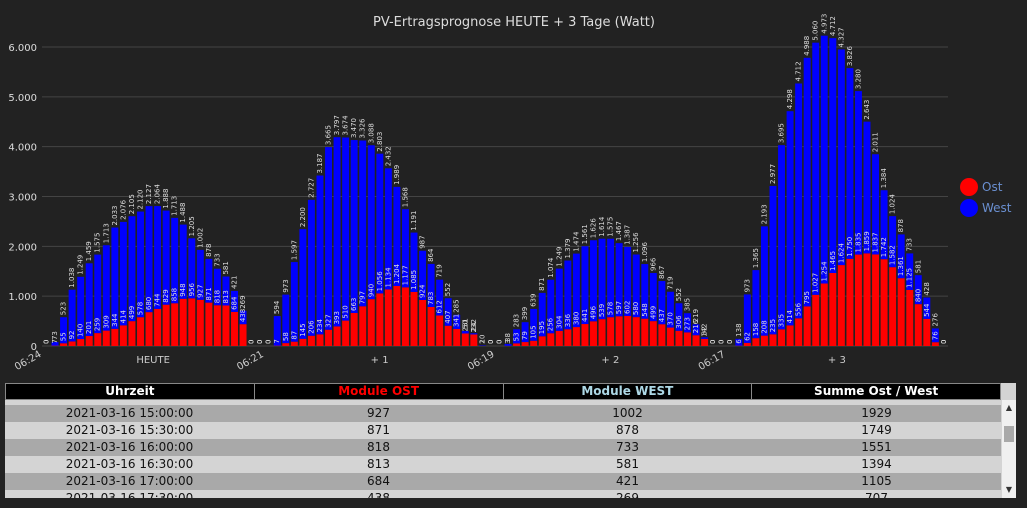 The image size is (1027, 508). I want to click on data-label-ost: 53, so click(517, 336).